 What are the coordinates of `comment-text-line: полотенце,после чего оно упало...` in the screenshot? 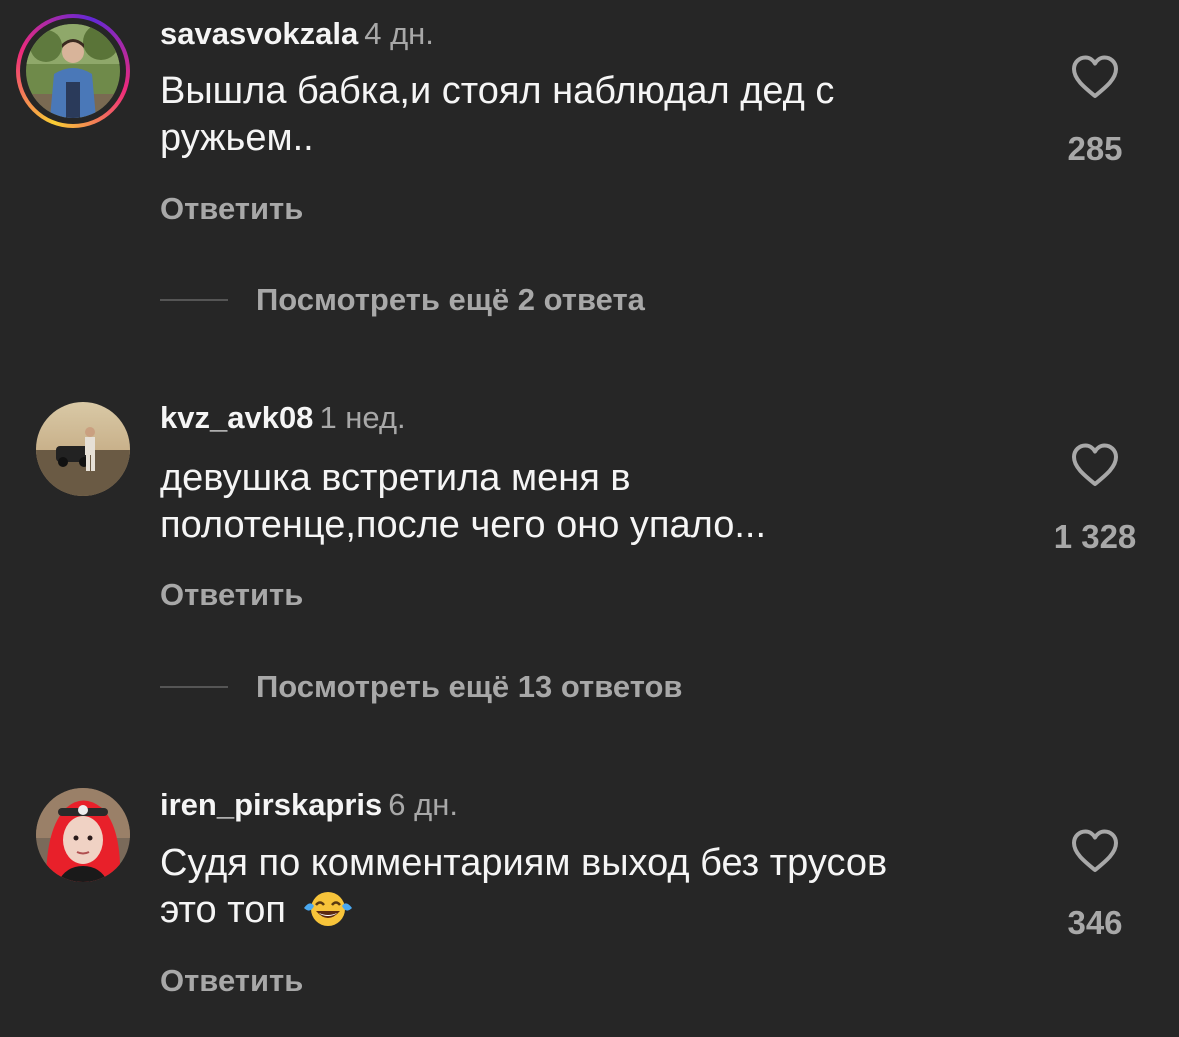 It's located at (463, 525).